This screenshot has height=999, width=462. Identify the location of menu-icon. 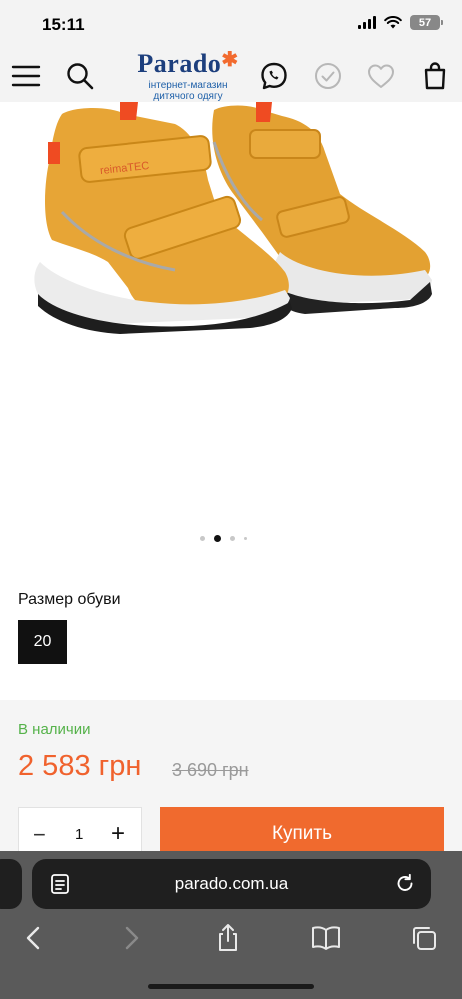
(26, 76).